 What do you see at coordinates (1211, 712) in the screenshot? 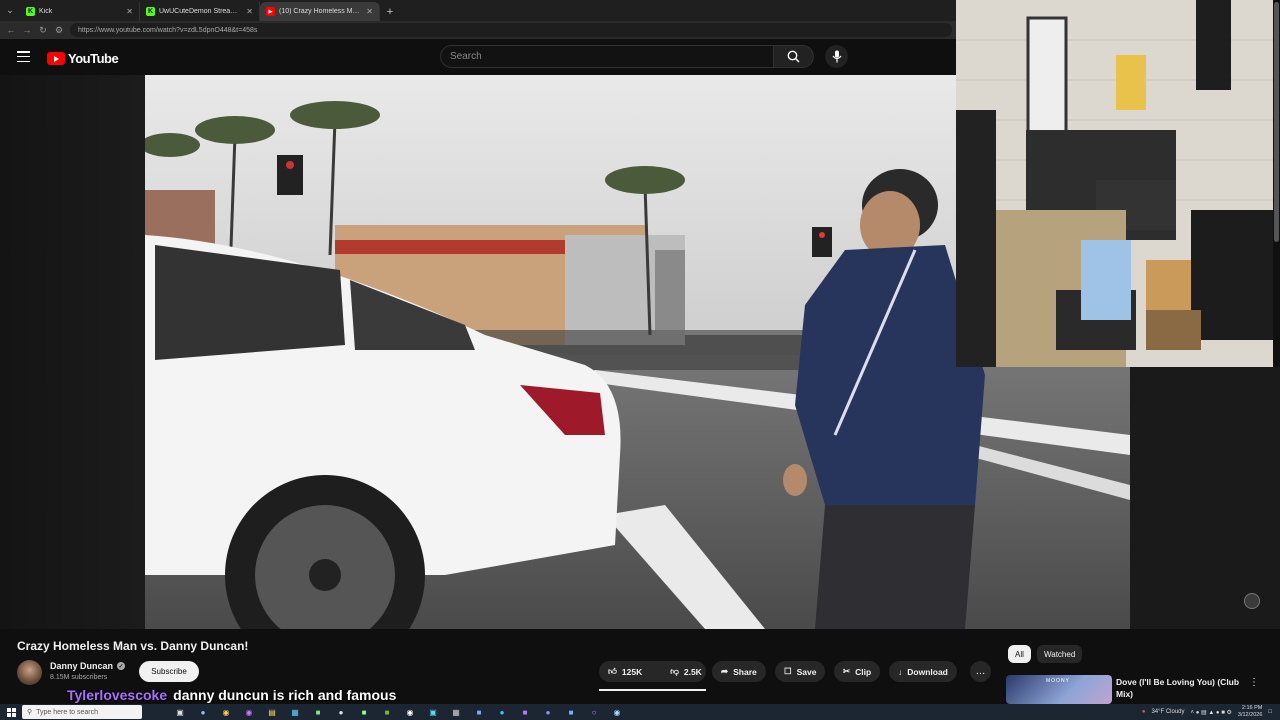
I see `tray-icons: ˄ ● ▤ ▲ ● ■ ⚙` at bounding box center [1211, 712].